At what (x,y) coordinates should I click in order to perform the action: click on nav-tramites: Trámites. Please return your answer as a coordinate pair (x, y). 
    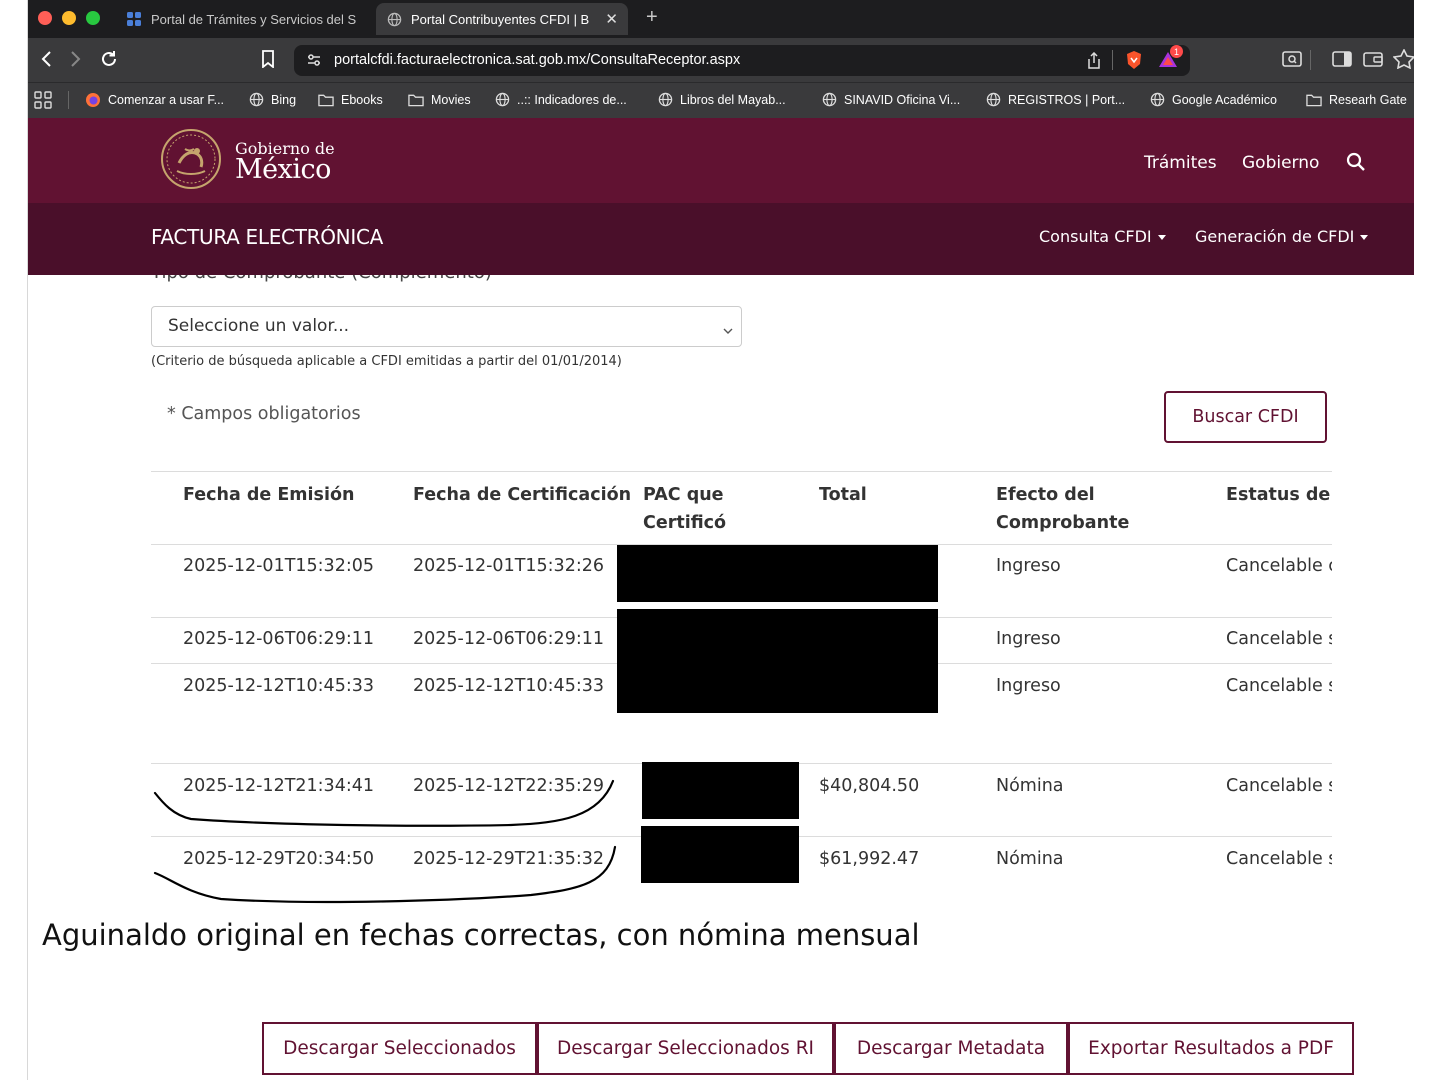
    Looking at the image, I should click on (1180, 163).